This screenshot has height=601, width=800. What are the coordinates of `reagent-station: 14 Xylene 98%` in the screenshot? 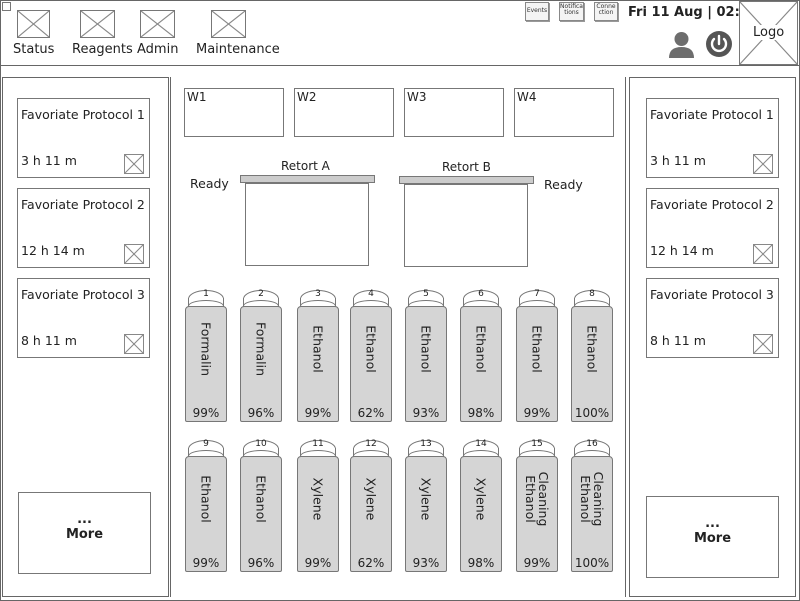 It's located at (481, 506).